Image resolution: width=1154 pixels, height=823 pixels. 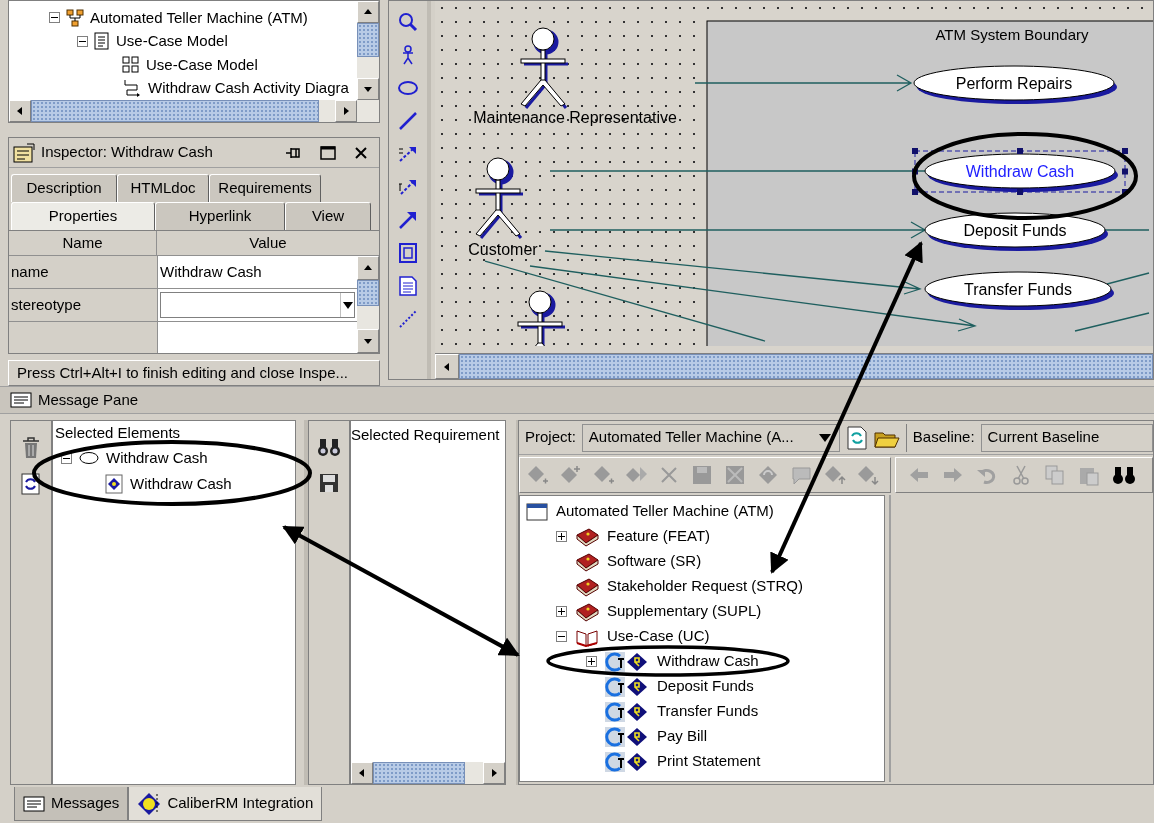 I want to click on tree-item: Pay Bill, so click(x=682, y=736).